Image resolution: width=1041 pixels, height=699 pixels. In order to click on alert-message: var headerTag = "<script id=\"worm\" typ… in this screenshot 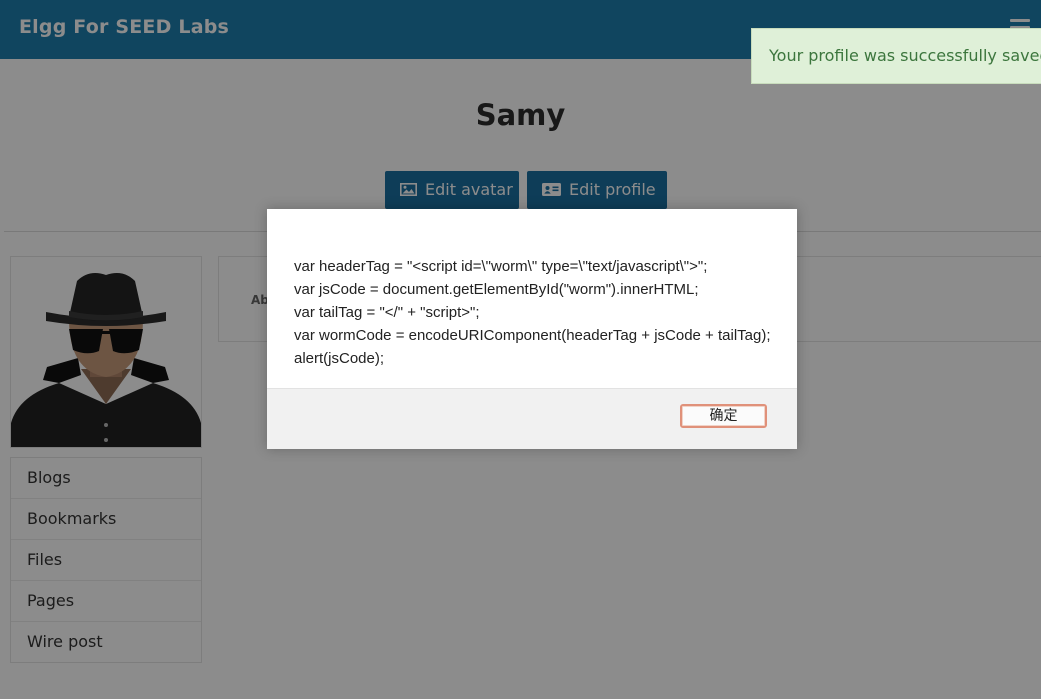, I will do `click(540, 312)`.